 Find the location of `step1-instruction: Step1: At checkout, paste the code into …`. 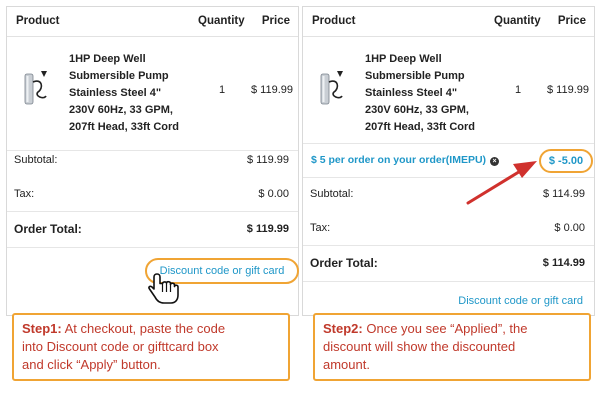

step1-instruction: Step1: At checkout, paste the code into … is located at coordinates (151, 347).